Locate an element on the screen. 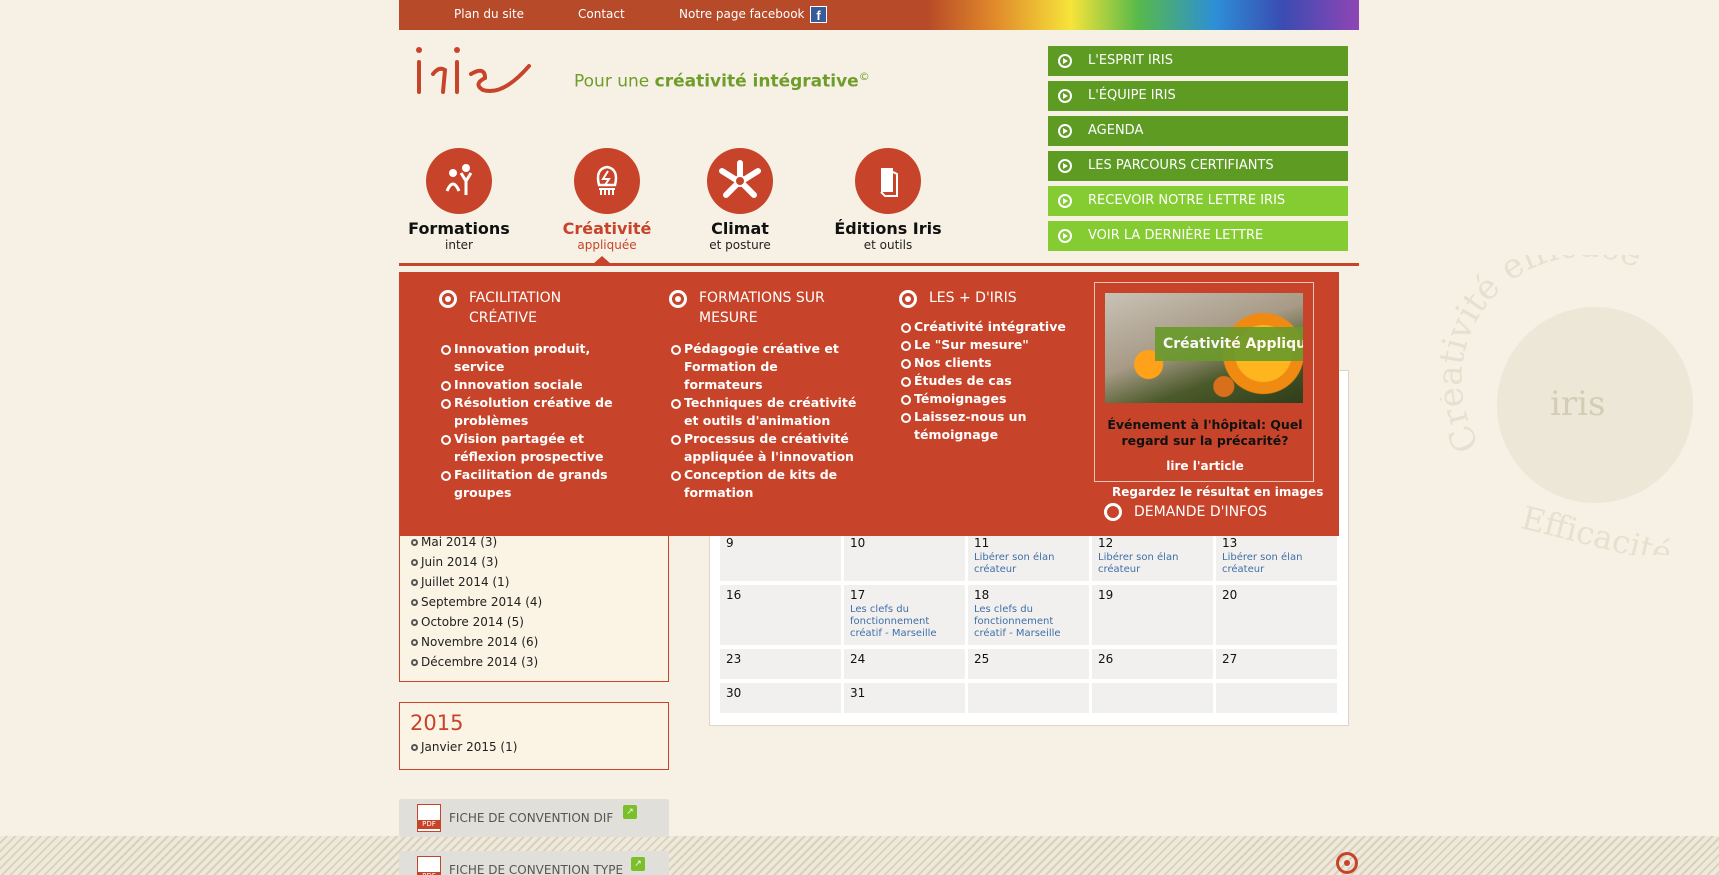 The image size is (1719, 875). nav-creativite: Créativité appliquée is located at coordinates (607, 200).